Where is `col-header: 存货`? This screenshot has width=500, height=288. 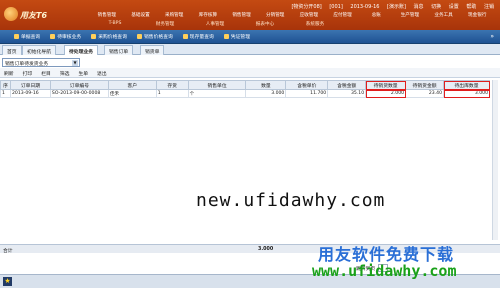
col-header: 存货 is located at coordinates (172, 85).